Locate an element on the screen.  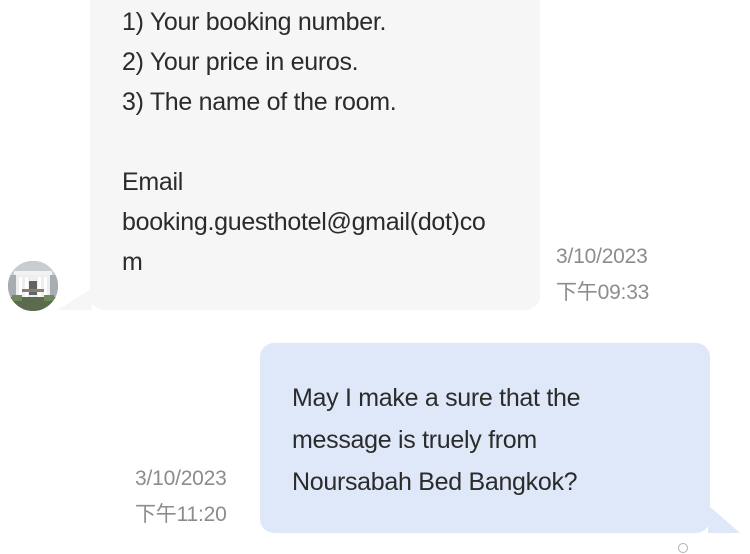
message-line: Noursabah Bed Bangkok? is located at coordinates (435, 482).